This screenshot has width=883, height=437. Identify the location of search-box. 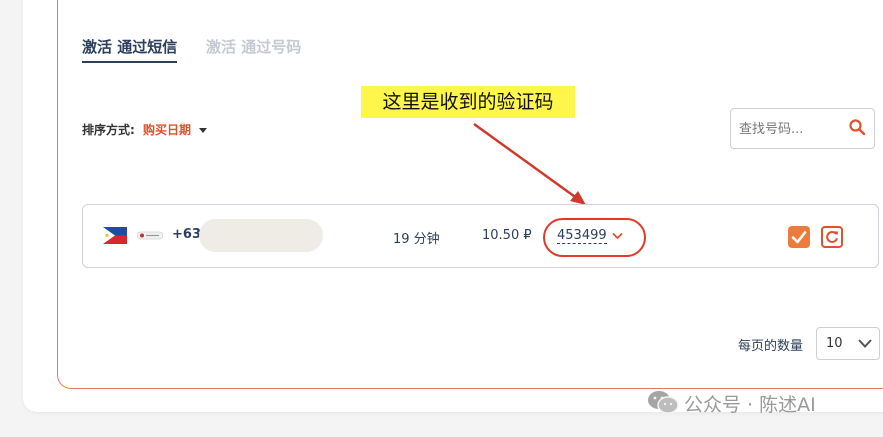
(802, 128).